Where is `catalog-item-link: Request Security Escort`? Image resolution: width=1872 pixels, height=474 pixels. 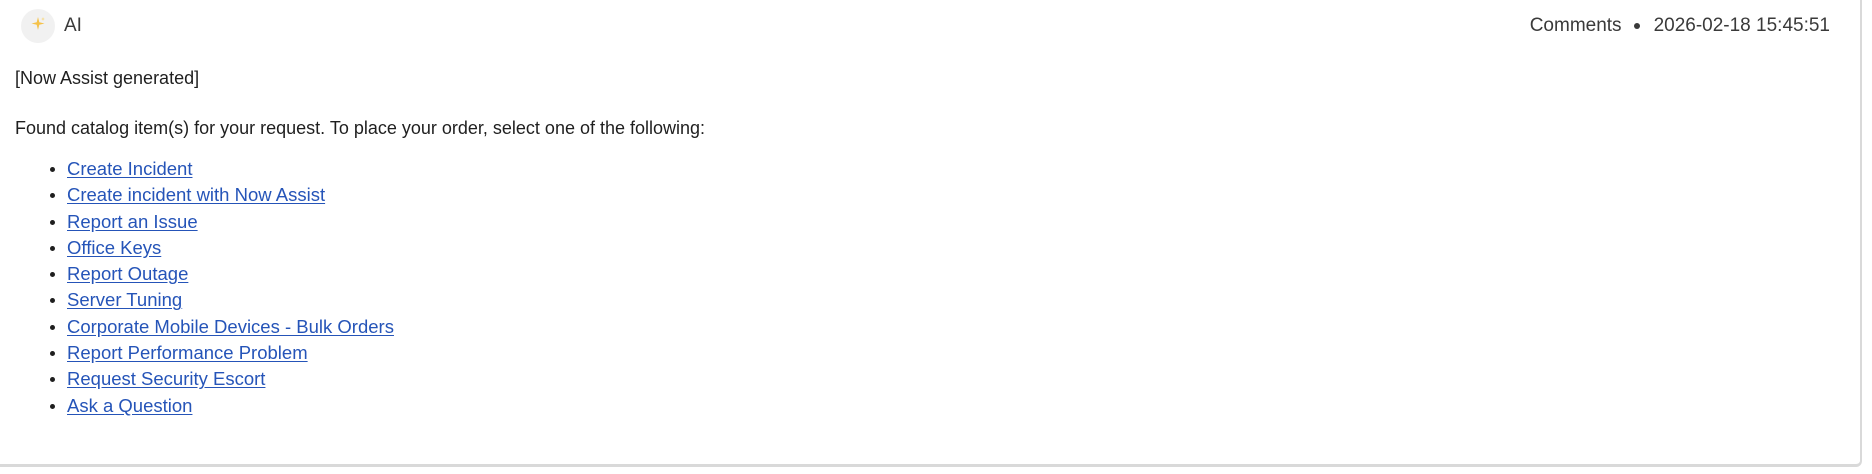
catalog-item-link: Request Security Escort is located at coordinates (166, 378).